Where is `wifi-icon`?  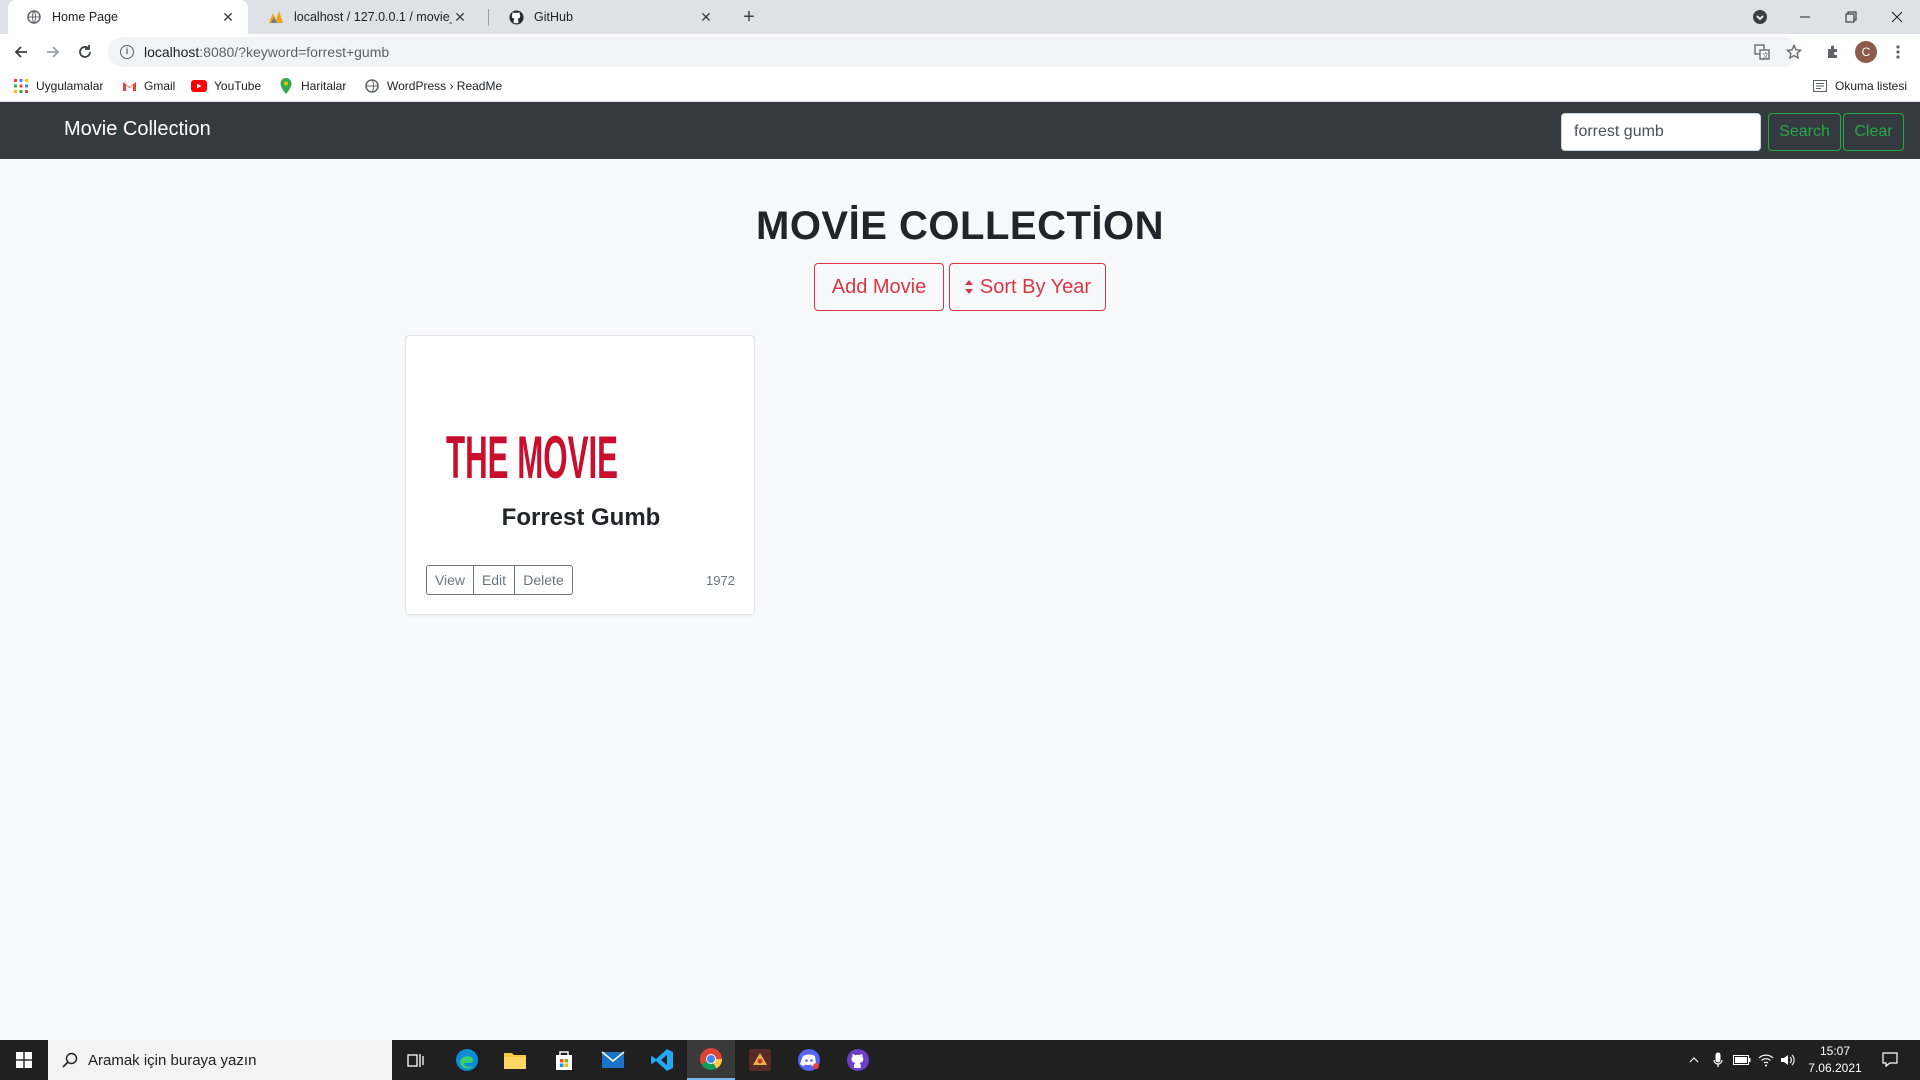
wifi-icon is located at coordinates (1766, 1060).